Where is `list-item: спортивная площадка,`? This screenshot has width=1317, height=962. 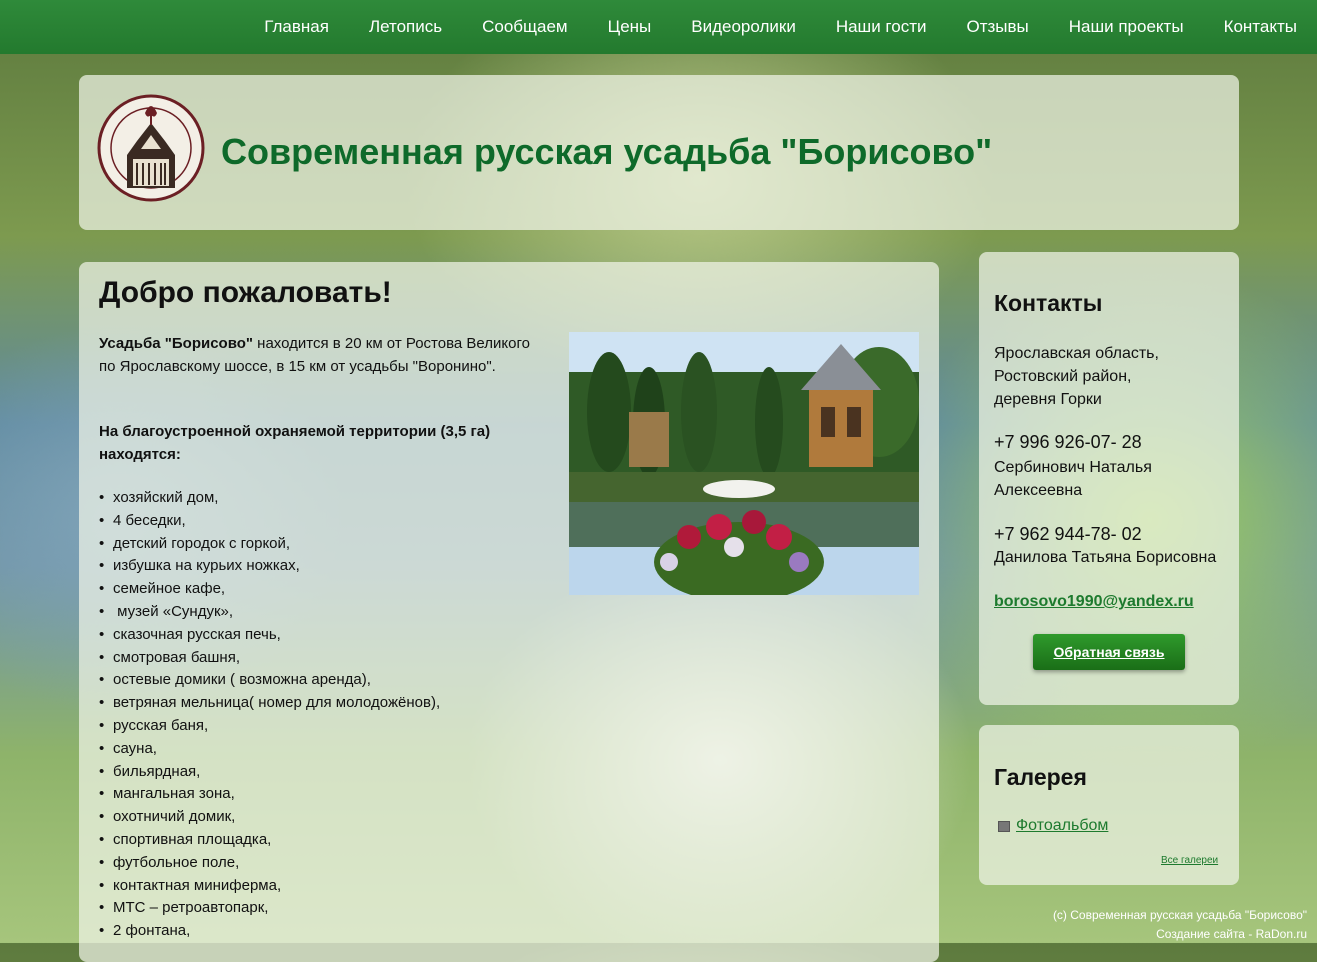 list-item: спортивная площадка, is located at coordinates (269, 840).